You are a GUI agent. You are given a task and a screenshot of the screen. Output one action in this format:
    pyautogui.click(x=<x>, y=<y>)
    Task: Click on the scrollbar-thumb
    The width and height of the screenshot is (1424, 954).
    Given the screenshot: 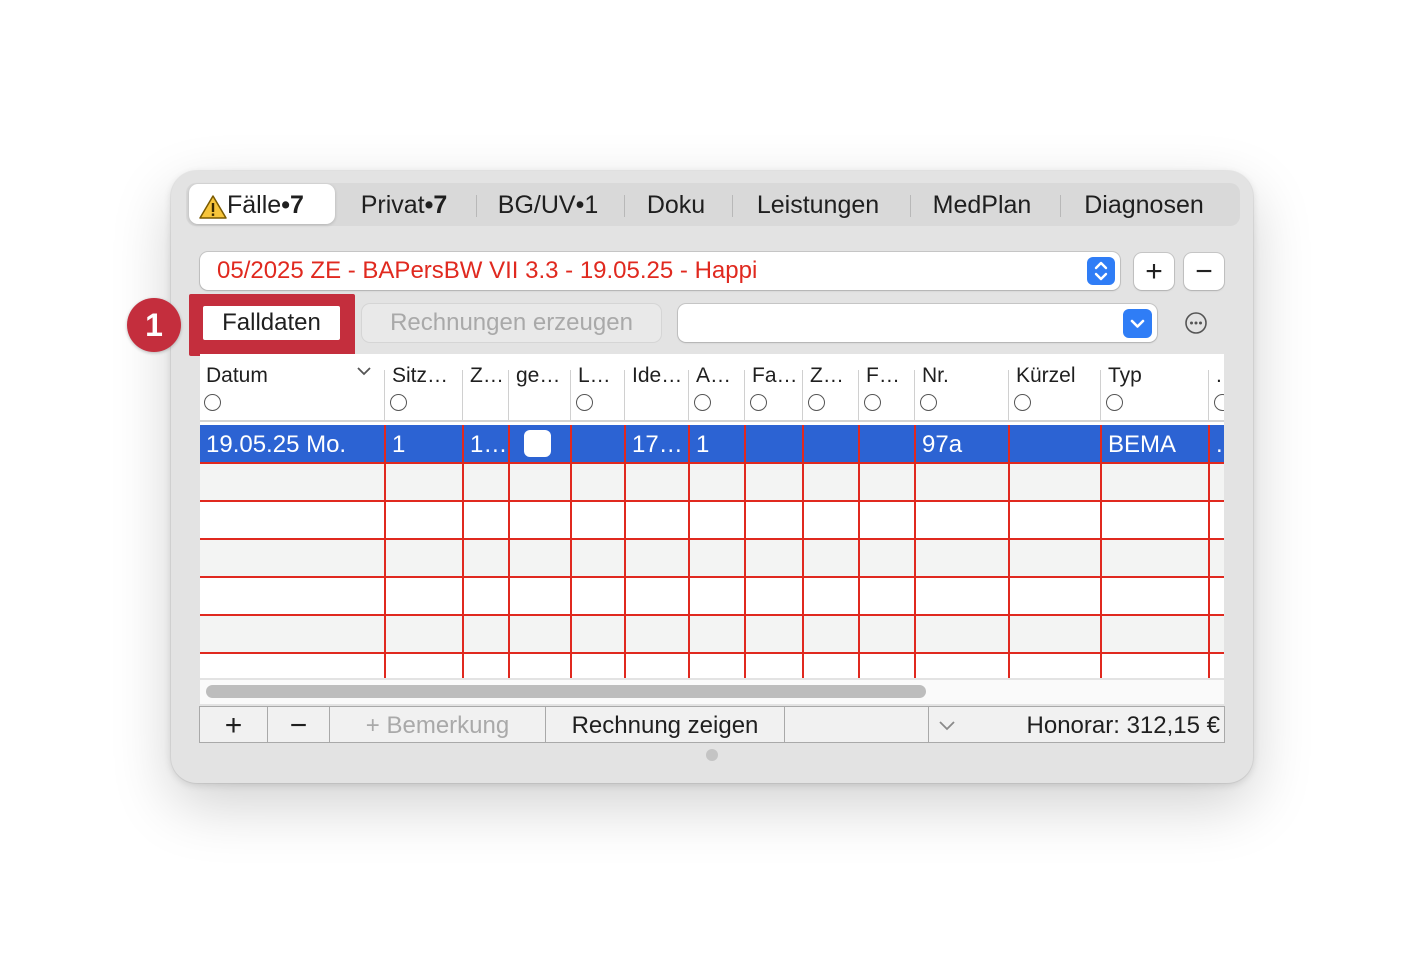 What is the action you would take?
    pyautogui.click(x=566, y=691)
    